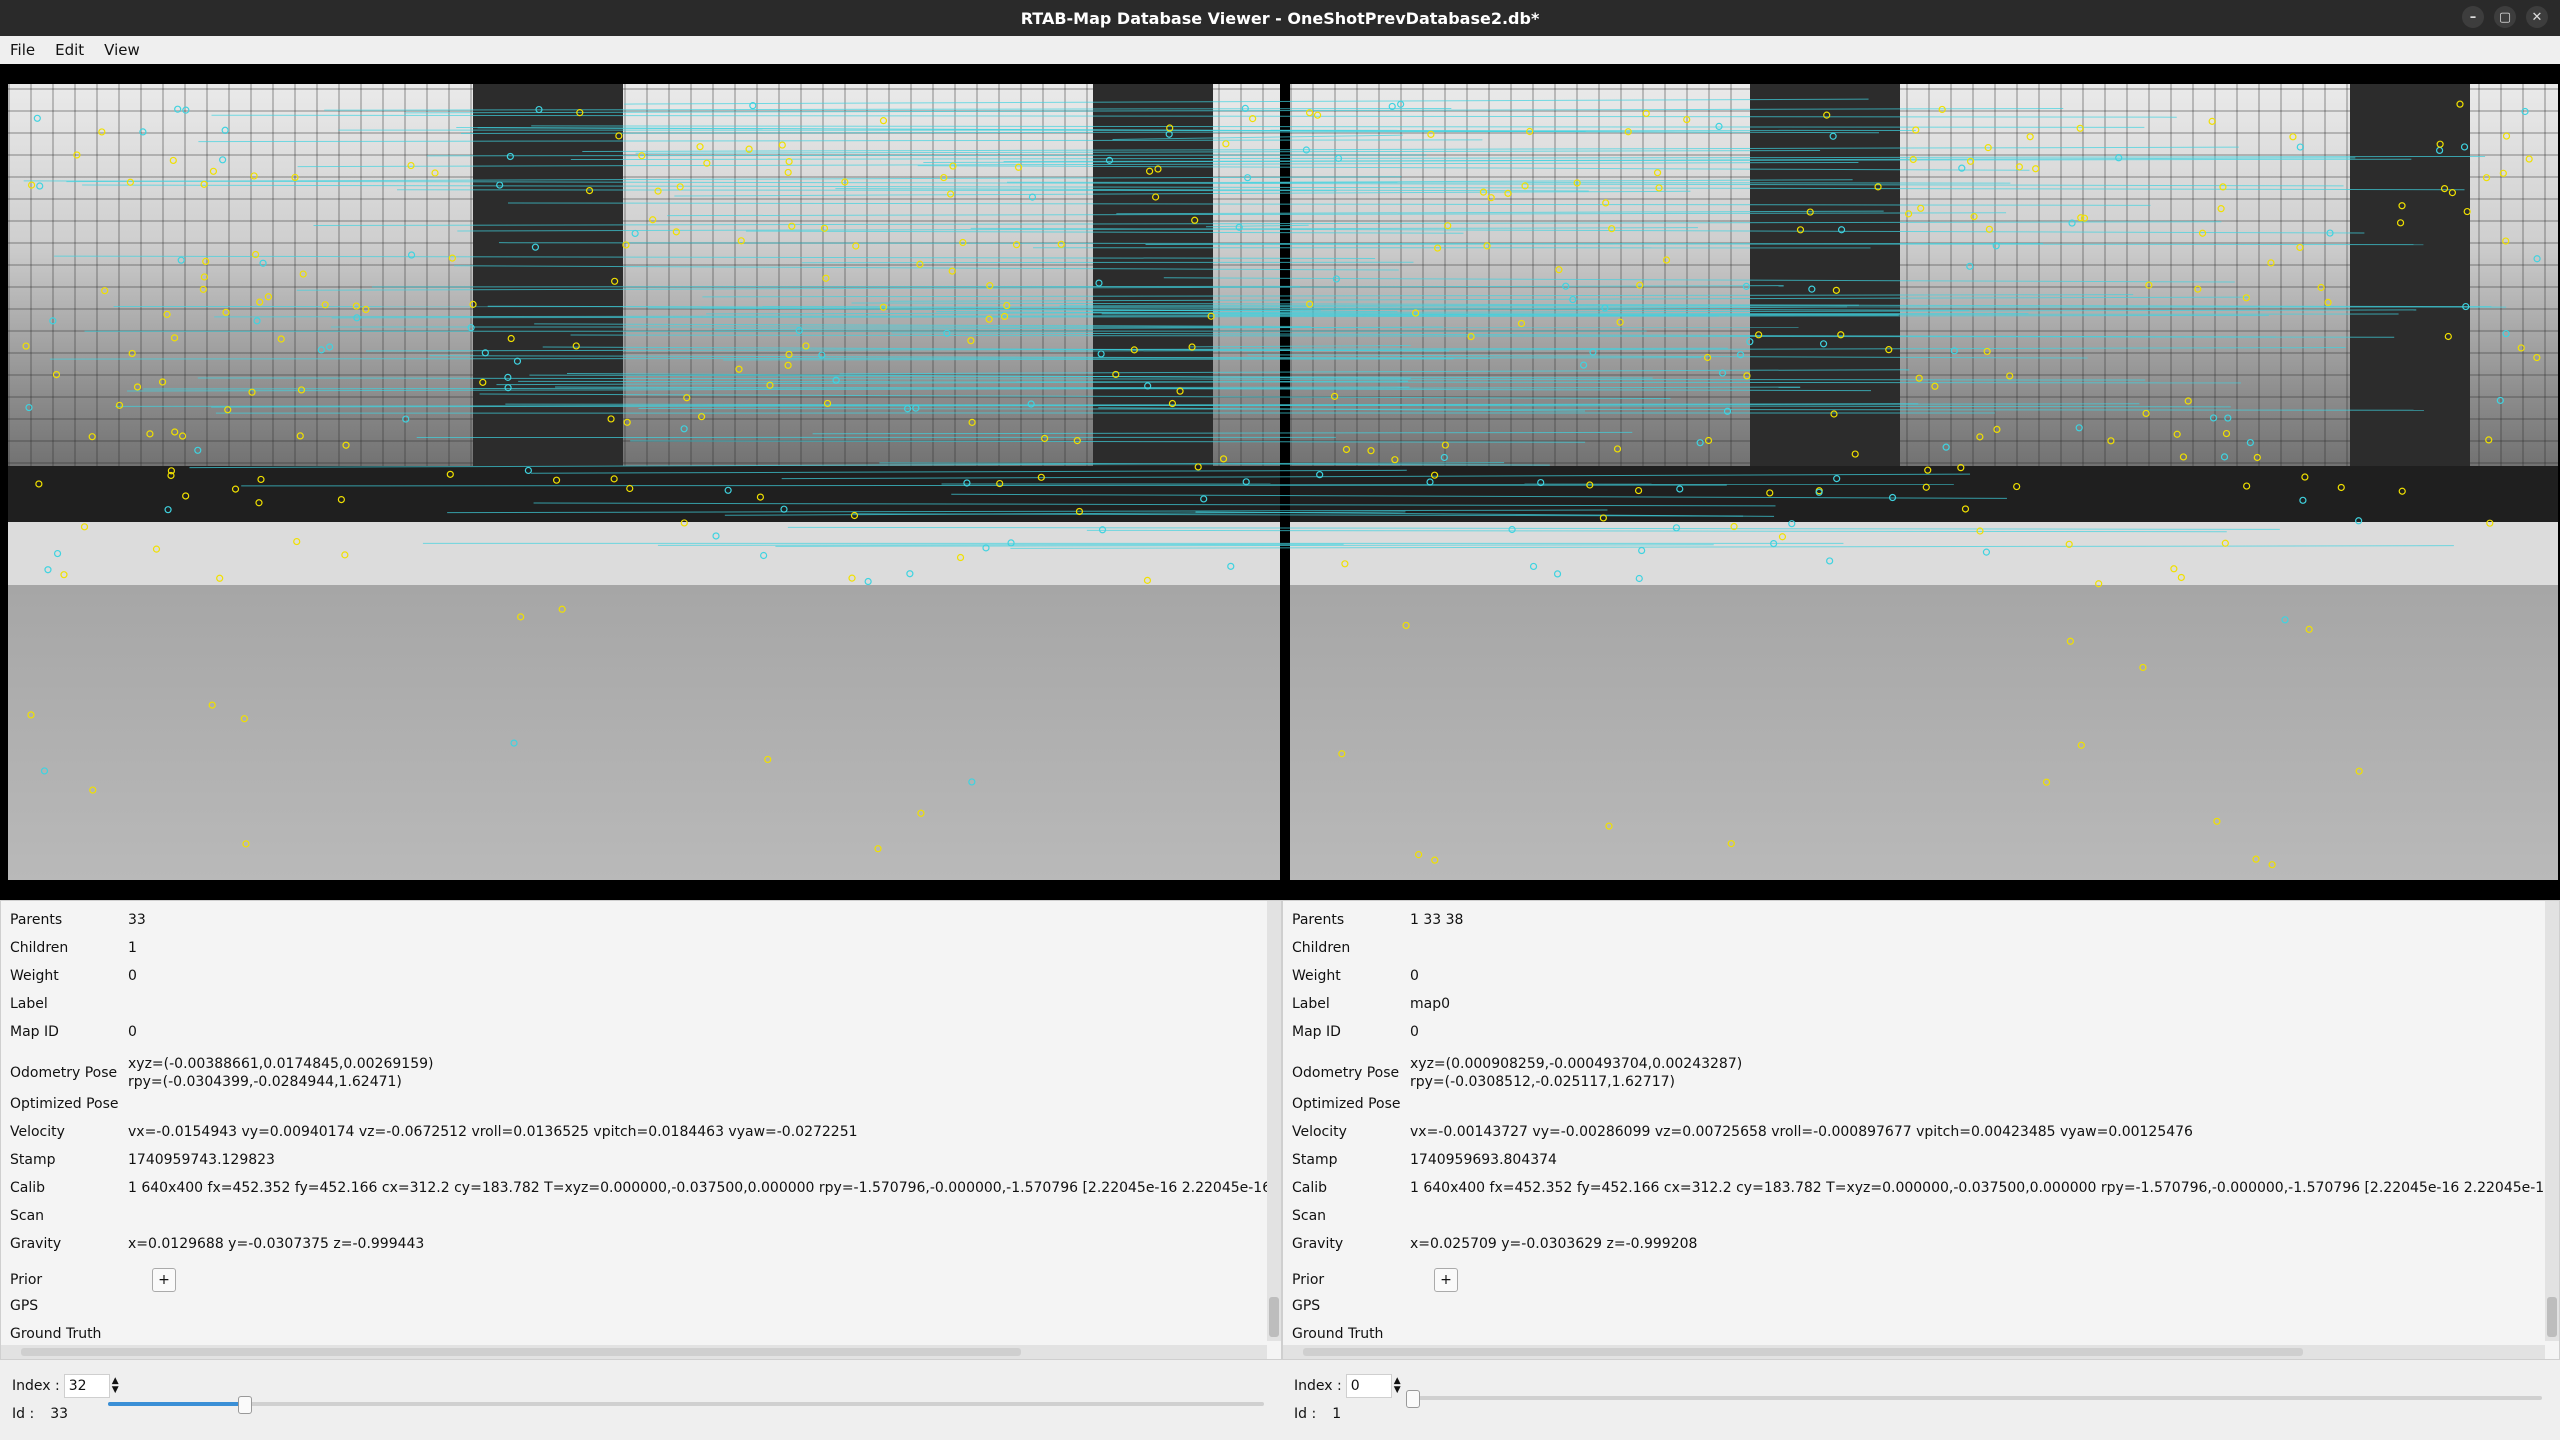 This screenshot has height=1440, width=2560. I want to click on menu-edit: Edit, so click(69, 50).